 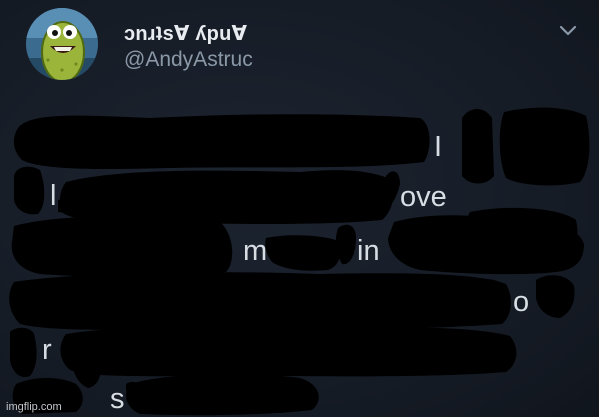 I want to click on watermark: imgflip.com, so click(x=34, y=407).